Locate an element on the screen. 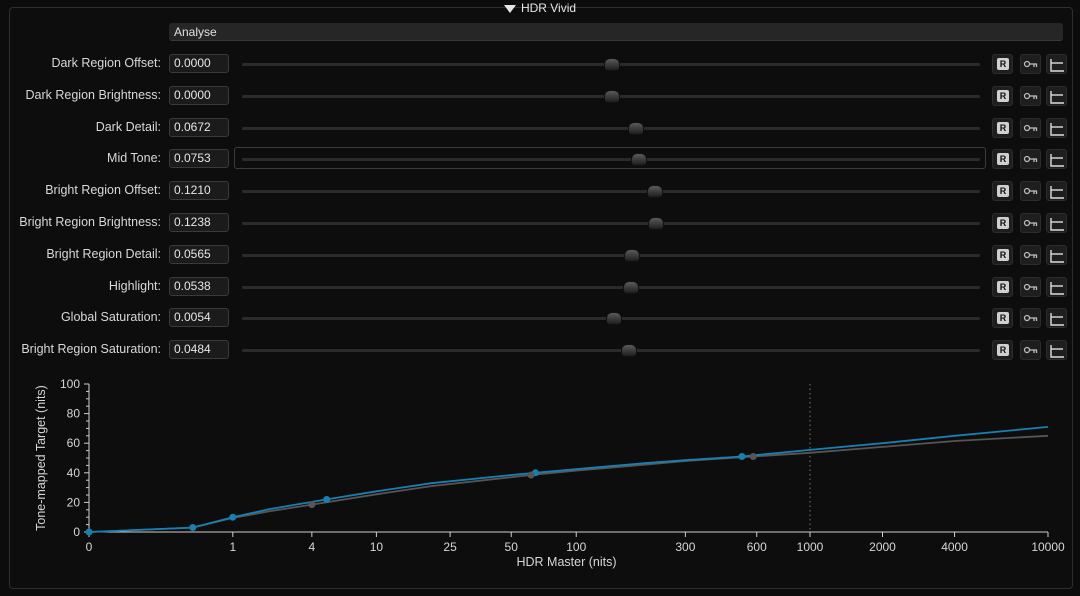 The width and height of the screenshot is (1080, 596). param-value-bright-region-saturation: 0.0484 is located at coordinates (199, 350).